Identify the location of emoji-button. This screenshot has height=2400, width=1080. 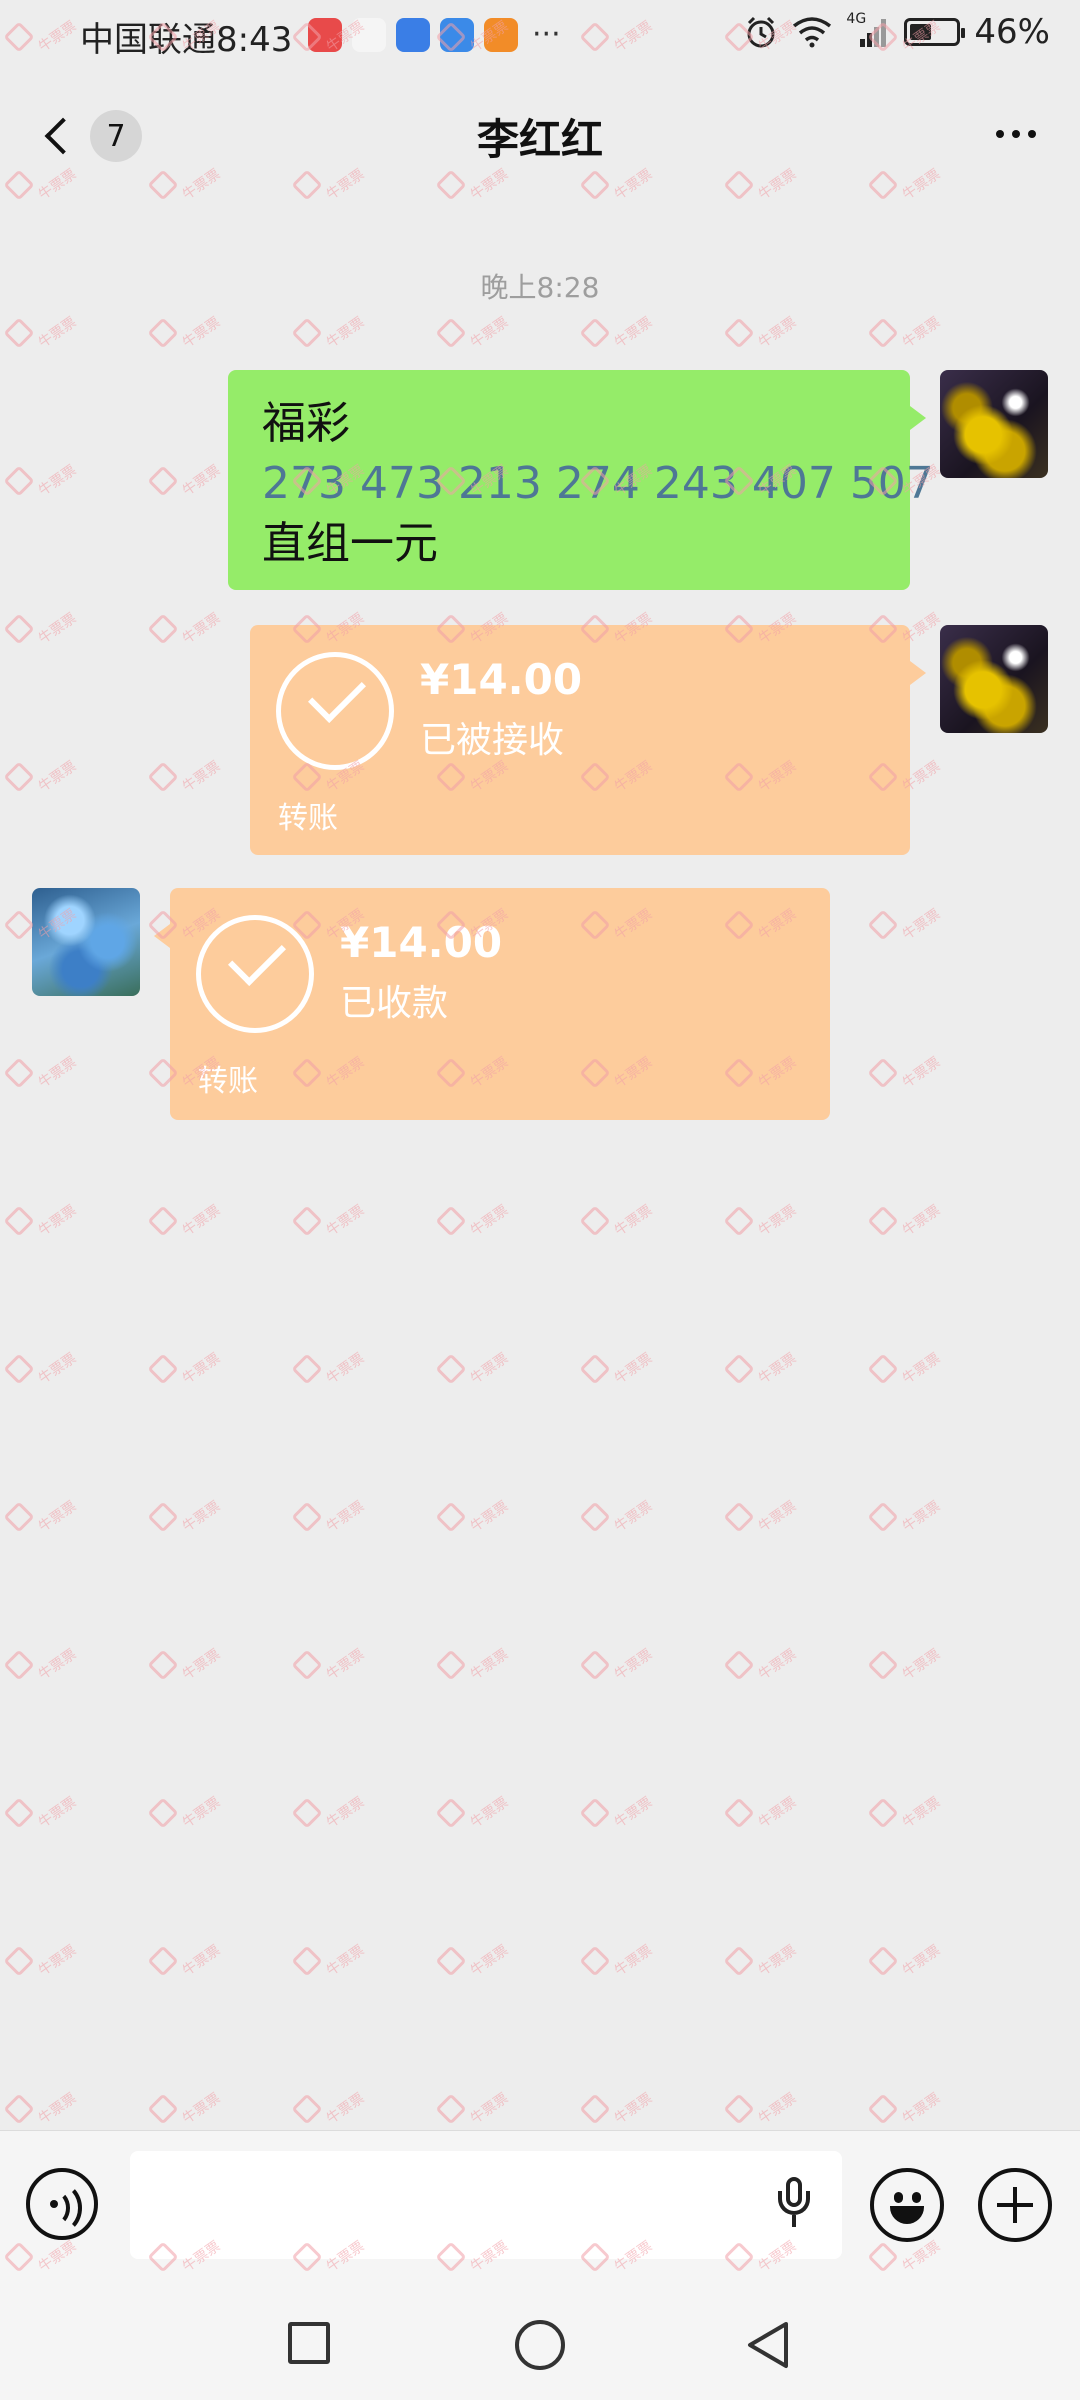
(907, 2205).